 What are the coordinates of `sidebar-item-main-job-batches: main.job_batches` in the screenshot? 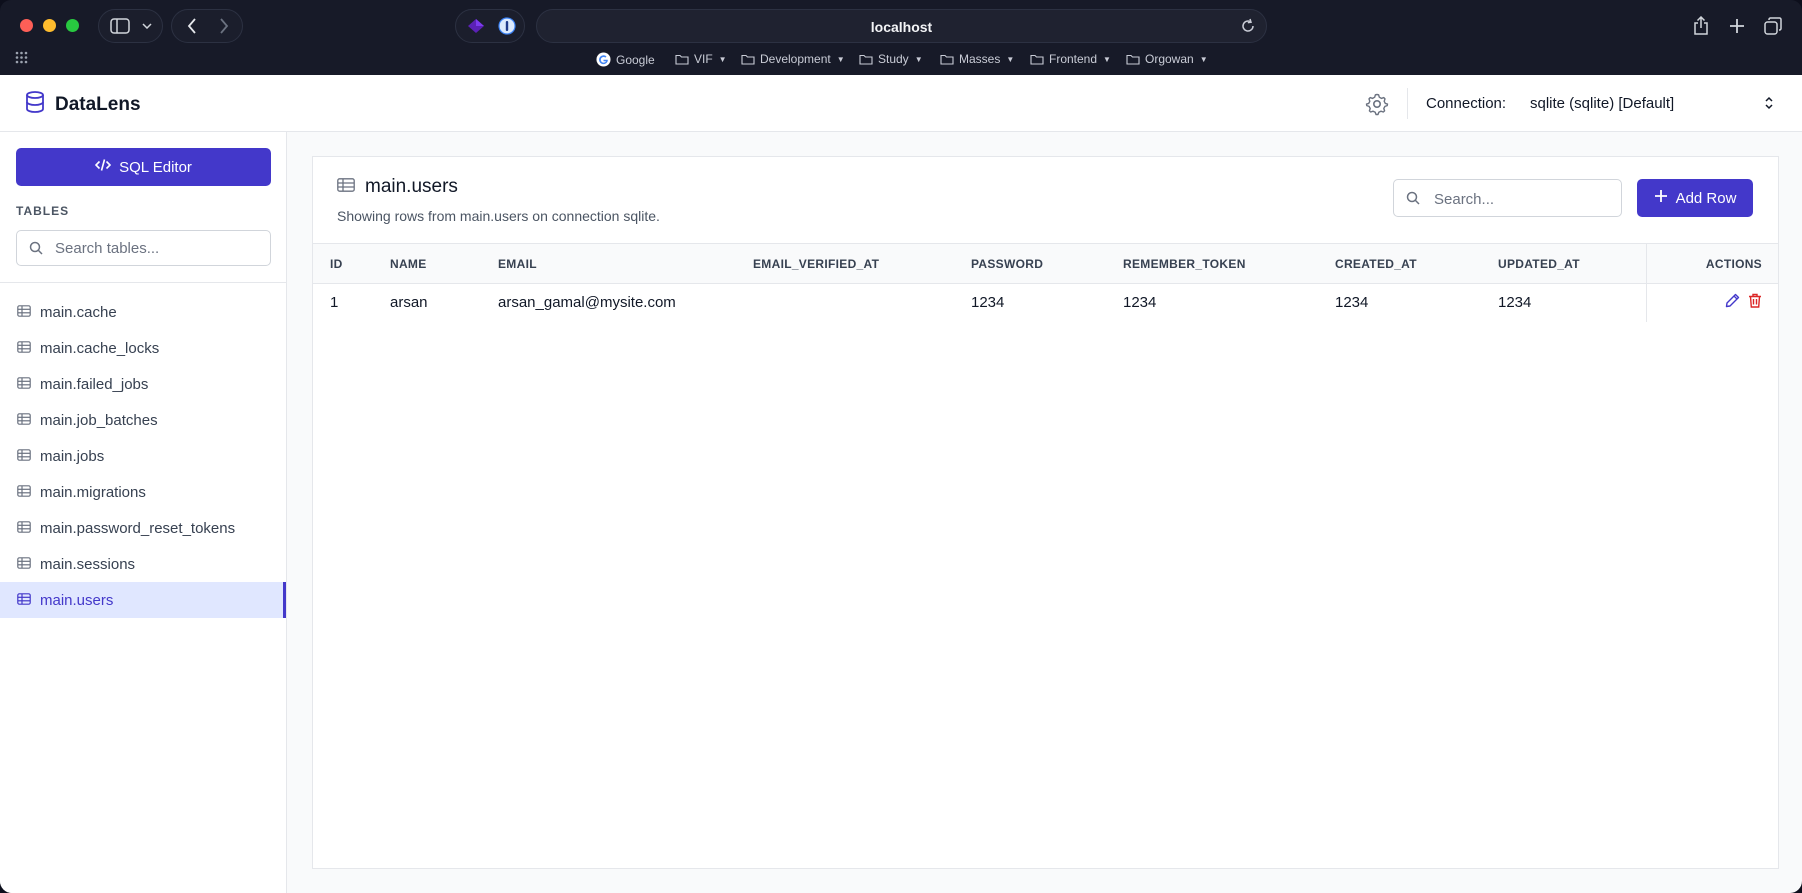 It's located at (143, 420).